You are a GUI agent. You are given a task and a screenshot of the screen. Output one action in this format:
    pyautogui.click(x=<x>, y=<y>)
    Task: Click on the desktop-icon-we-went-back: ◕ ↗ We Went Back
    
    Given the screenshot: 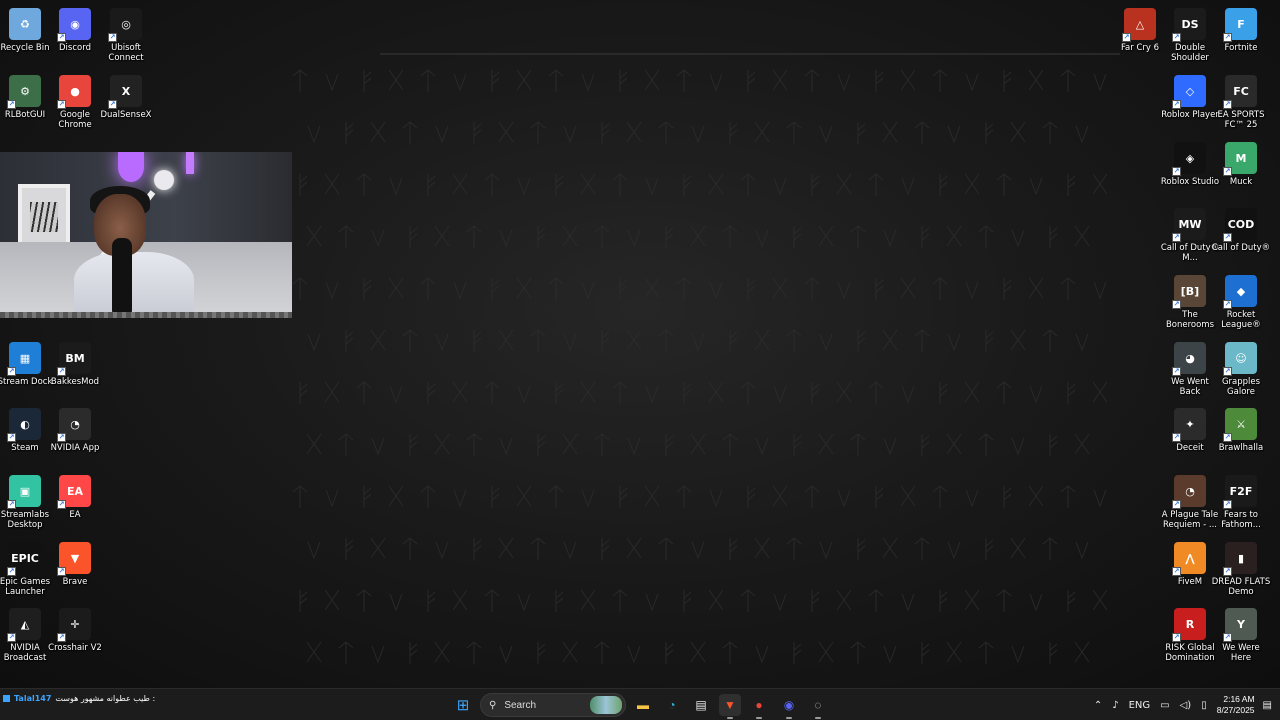 What is the action you would take?
    pyautogui.click(x=1190, y=370)
    